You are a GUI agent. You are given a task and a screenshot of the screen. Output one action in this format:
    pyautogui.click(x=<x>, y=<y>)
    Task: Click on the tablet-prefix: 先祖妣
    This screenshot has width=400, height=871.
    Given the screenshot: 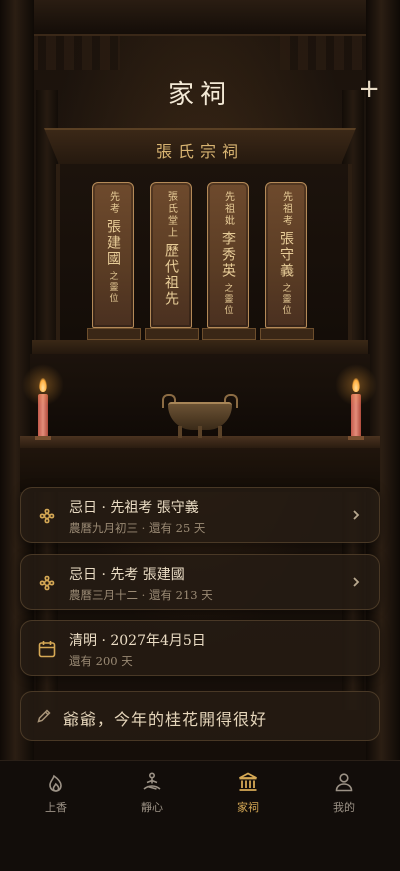 What is the action you would take?
    pyautogui.click(x=228, y=209)
    